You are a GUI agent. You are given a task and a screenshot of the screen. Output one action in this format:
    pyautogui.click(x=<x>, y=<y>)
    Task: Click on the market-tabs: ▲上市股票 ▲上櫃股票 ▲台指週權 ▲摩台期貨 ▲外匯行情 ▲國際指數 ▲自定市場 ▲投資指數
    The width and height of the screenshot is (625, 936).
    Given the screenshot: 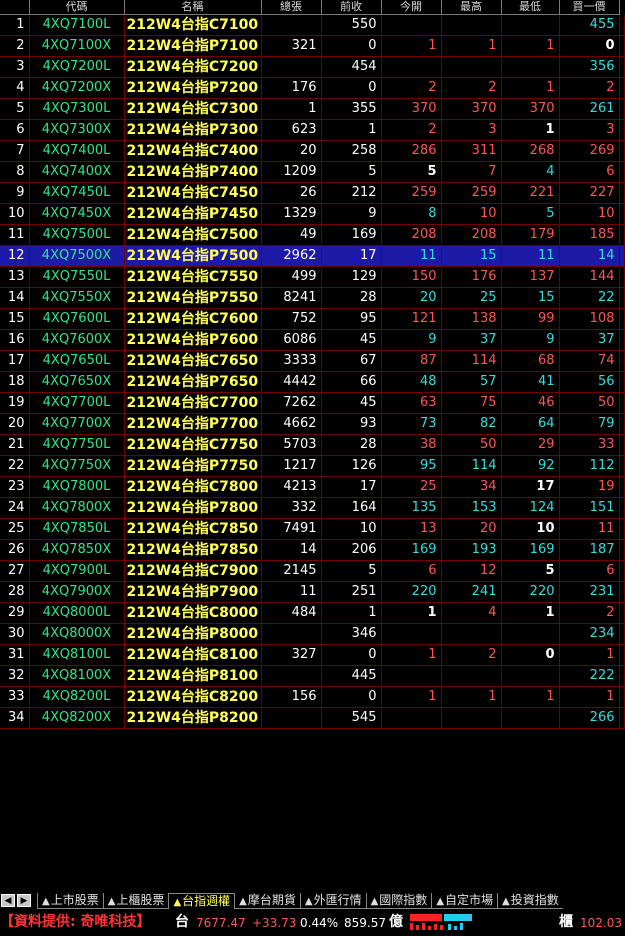 What is the action you would take?
    pyautogui.click(x=331, y=901)
    